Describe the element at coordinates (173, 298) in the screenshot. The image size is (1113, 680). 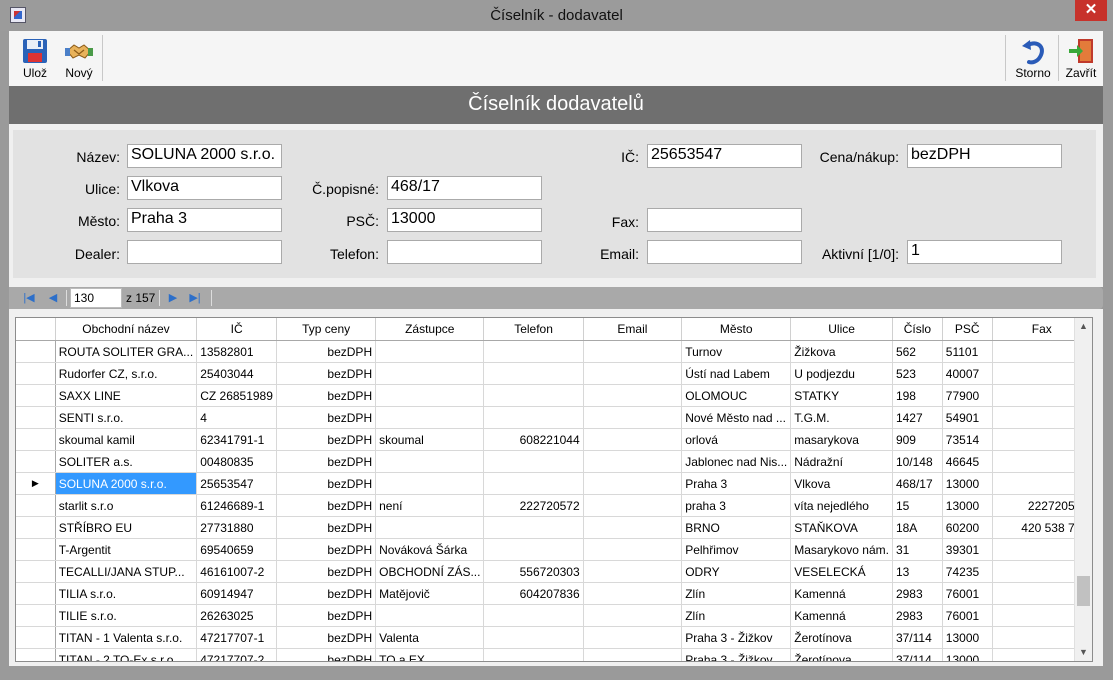
I see `next-record-icon: ▶` at that location.